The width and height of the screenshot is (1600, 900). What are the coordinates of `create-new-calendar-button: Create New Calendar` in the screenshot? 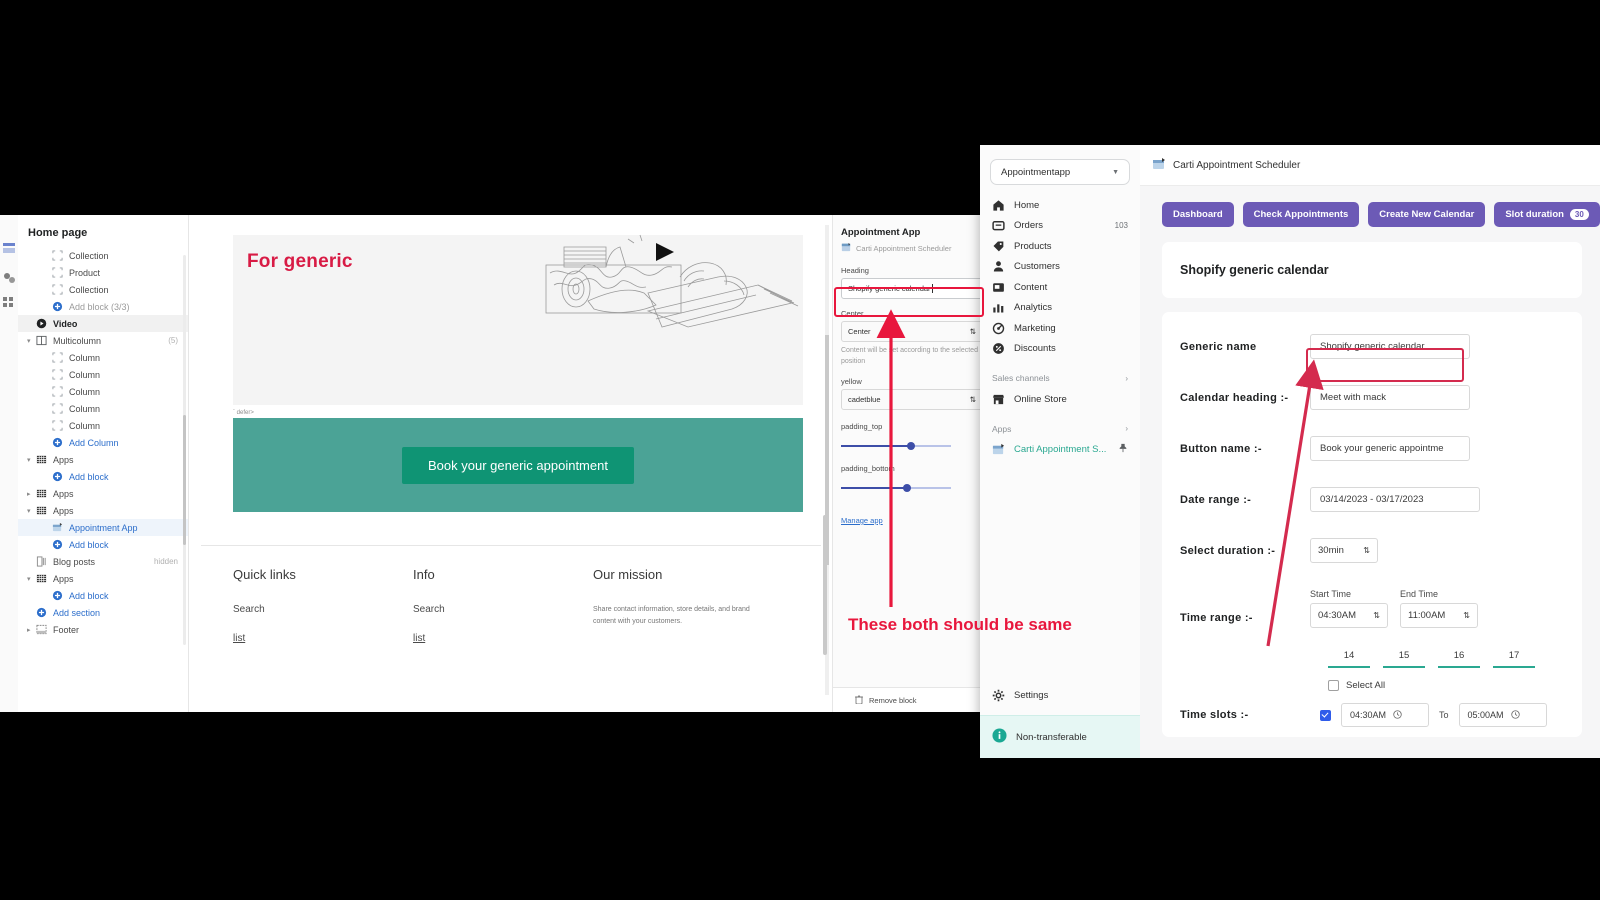 It's located at (1427, 214).